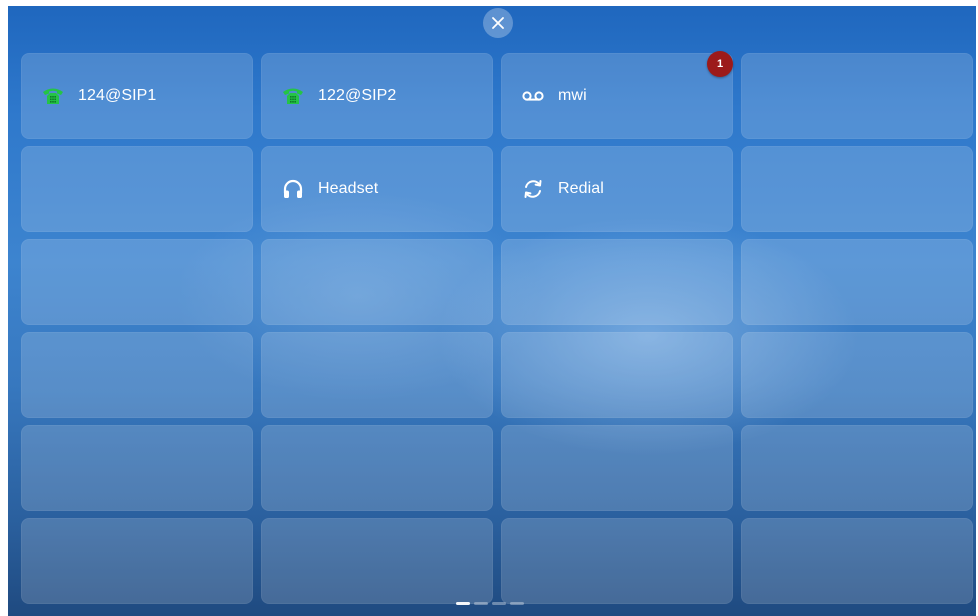  I want to click on headset-key: Headset, so click(377, 189).